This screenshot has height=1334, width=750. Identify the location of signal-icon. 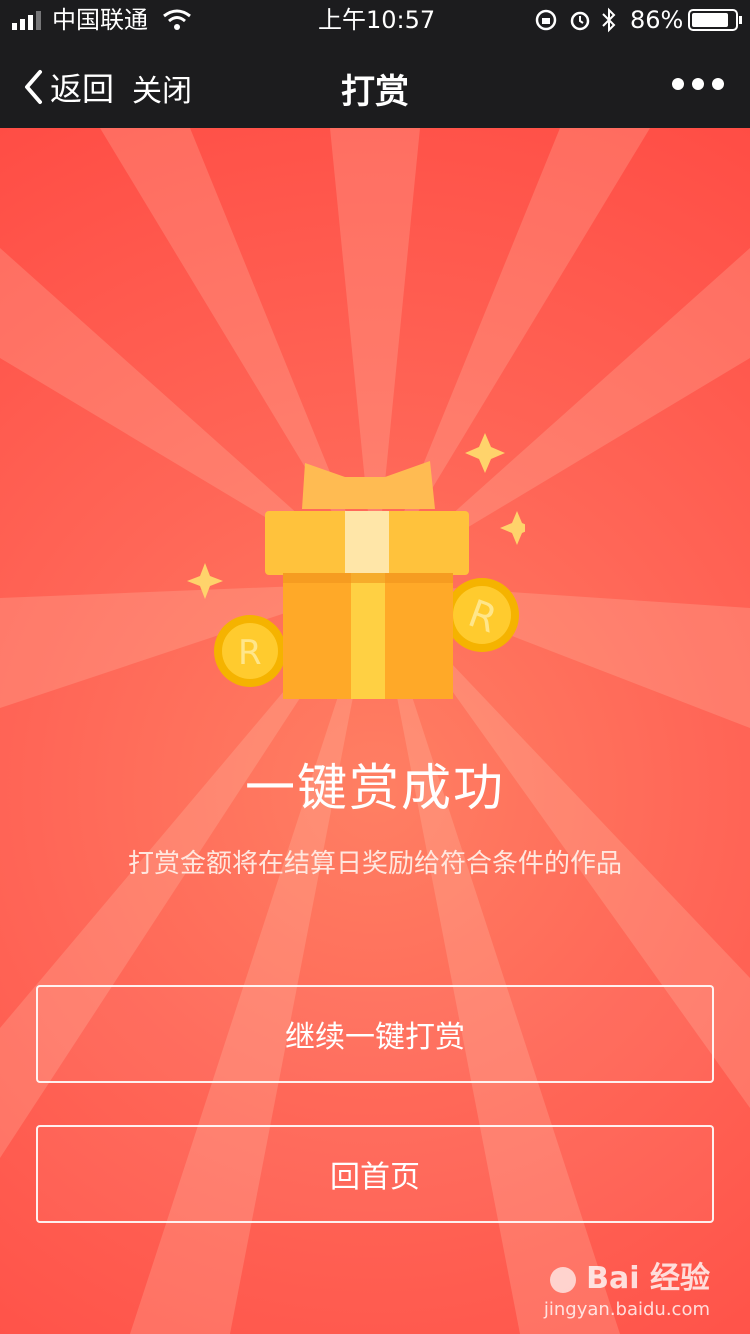
(26, 20).